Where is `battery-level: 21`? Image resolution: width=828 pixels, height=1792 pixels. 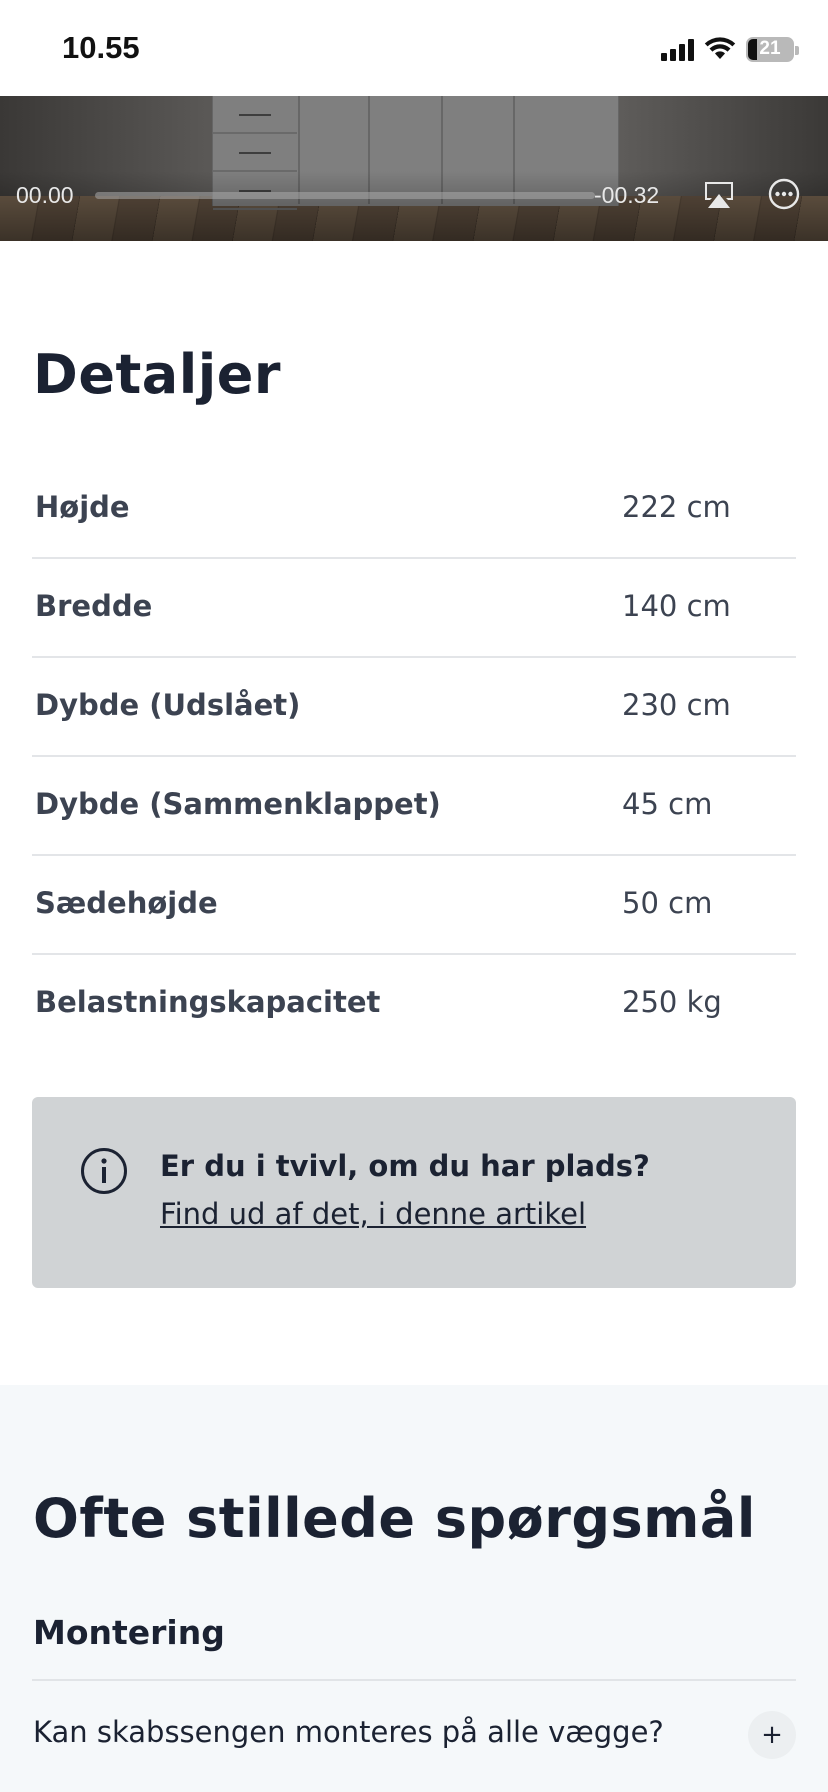
battery-level: 21 is located at coordinates (770, 48).